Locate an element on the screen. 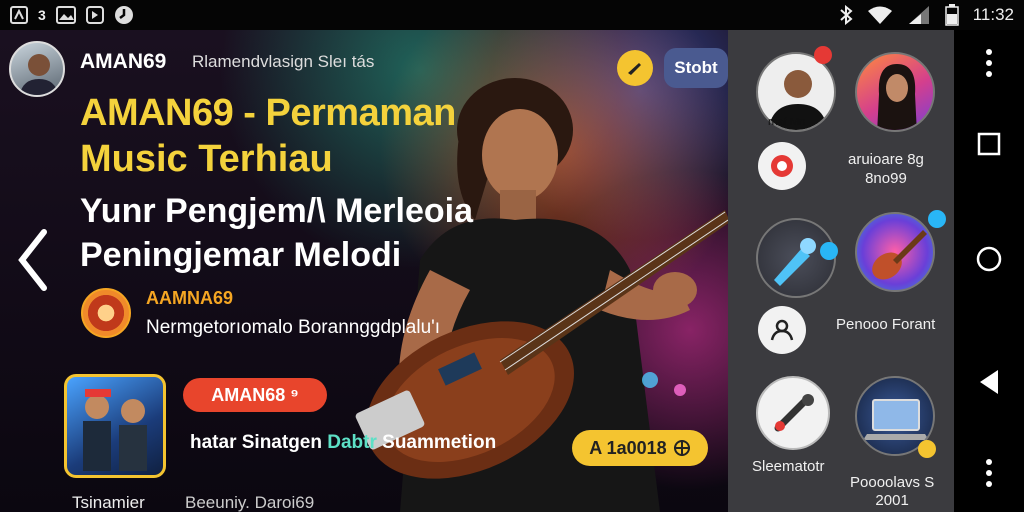 This screenshot has width=1024, height=512. back-button is located at coordinates (989, 382).